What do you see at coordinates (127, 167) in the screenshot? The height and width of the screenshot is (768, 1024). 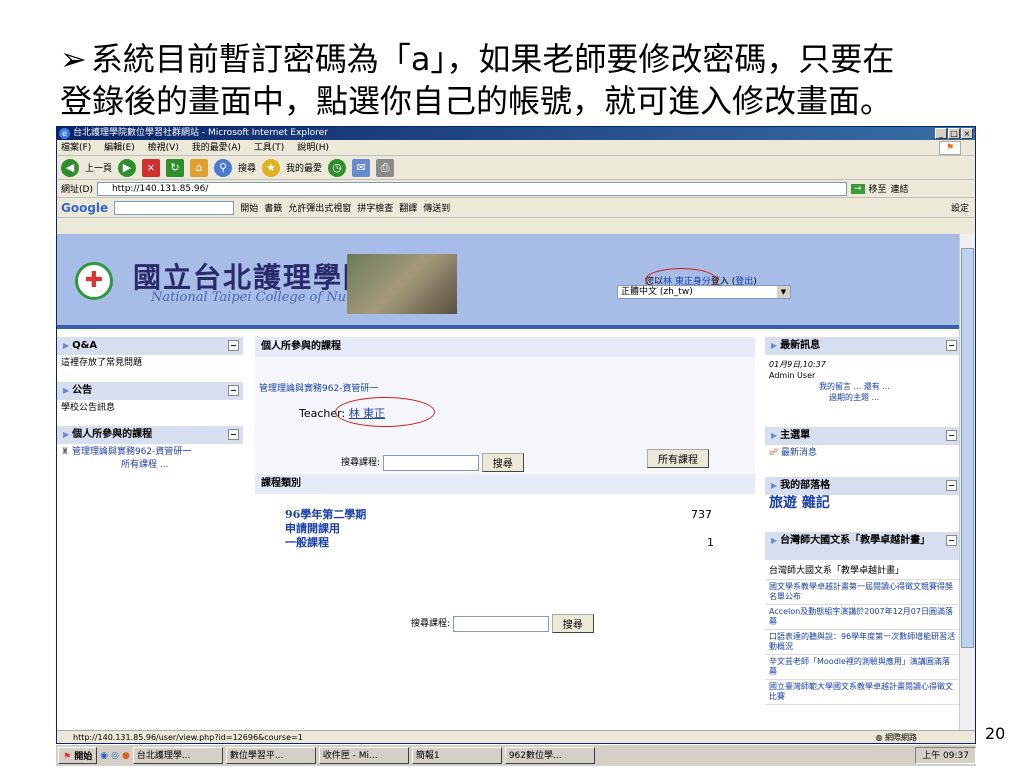 I see `forward-icon: ▶` at bounding box center [127, 167].